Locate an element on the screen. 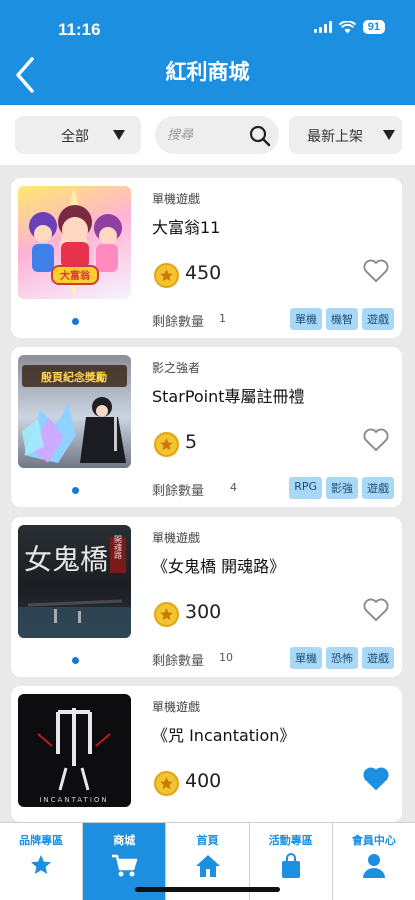  cart-icon is located at coordinates (125, 865).